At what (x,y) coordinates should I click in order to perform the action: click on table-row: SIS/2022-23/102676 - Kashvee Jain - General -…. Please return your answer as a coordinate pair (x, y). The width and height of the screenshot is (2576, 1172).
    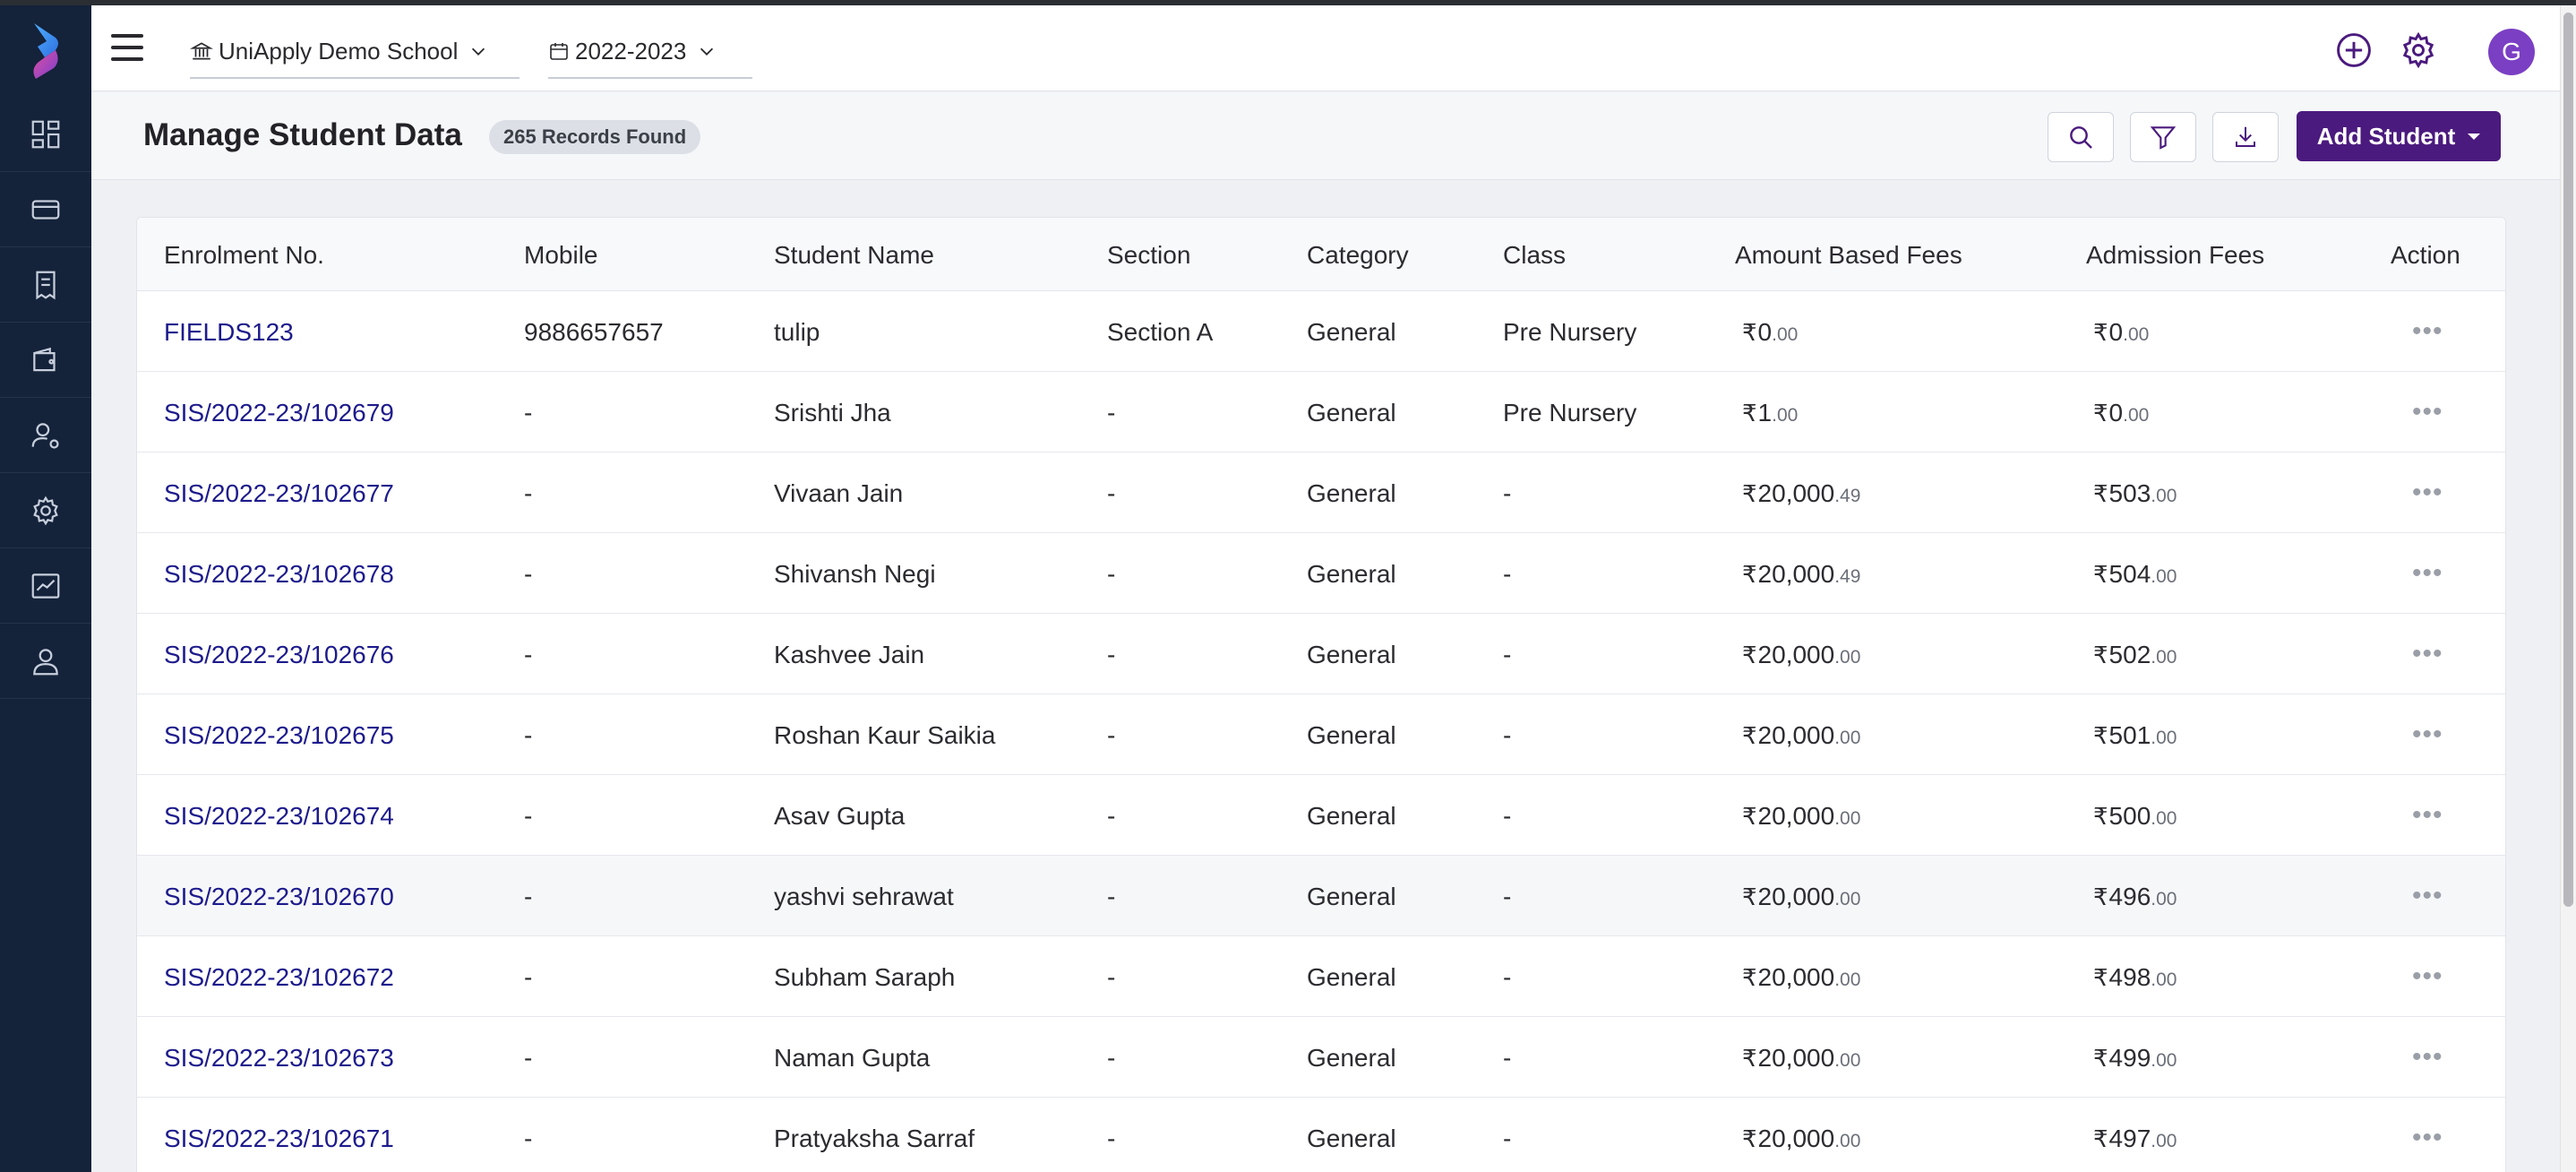
    Looking at the image, I should click on (1321, 654).